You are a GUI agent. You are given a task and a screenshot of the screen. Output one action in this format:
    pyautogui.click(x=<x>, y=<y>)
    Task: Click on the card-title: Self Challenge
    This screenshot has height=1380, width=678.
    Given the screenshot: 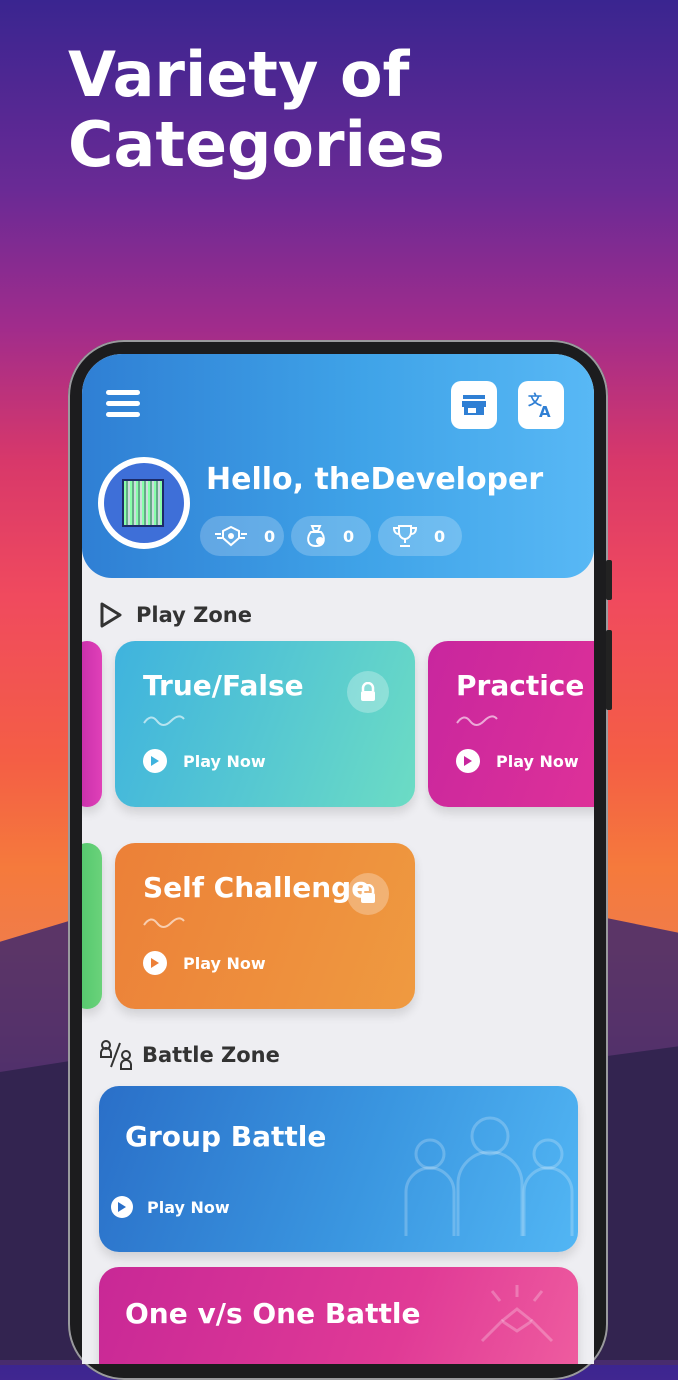 What is the action you would take?
    pyautogui.click(x=257, y=887)
    